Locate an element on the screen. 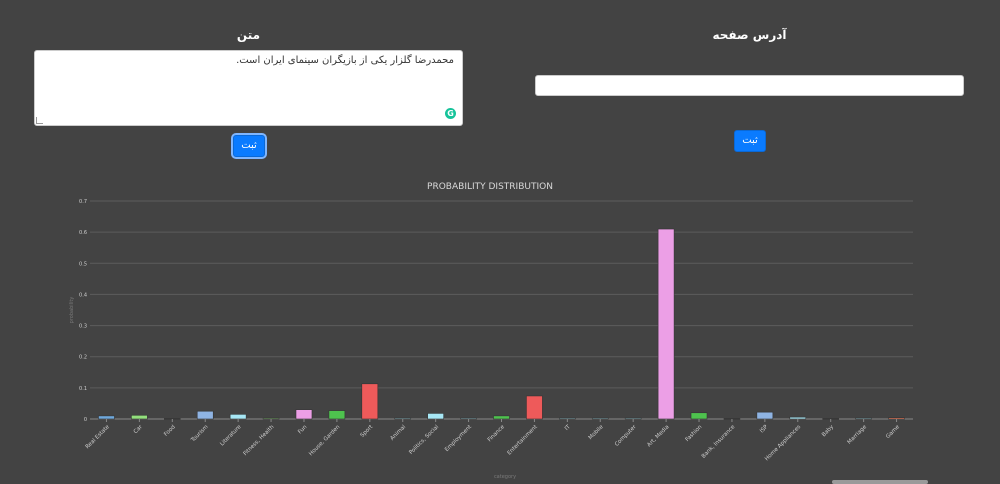 Image resolution: width=1000 pixels, height=484 pixels. y-tick-label: 0.4 is located at coordinates (83, 295).